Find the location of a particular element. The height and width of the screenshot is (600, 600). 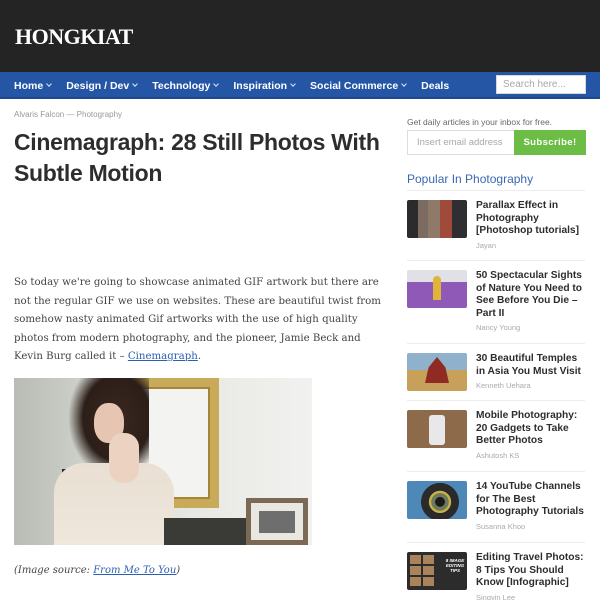

nav-item-inspiration: Inspiration is located at coordinates (264, 86).